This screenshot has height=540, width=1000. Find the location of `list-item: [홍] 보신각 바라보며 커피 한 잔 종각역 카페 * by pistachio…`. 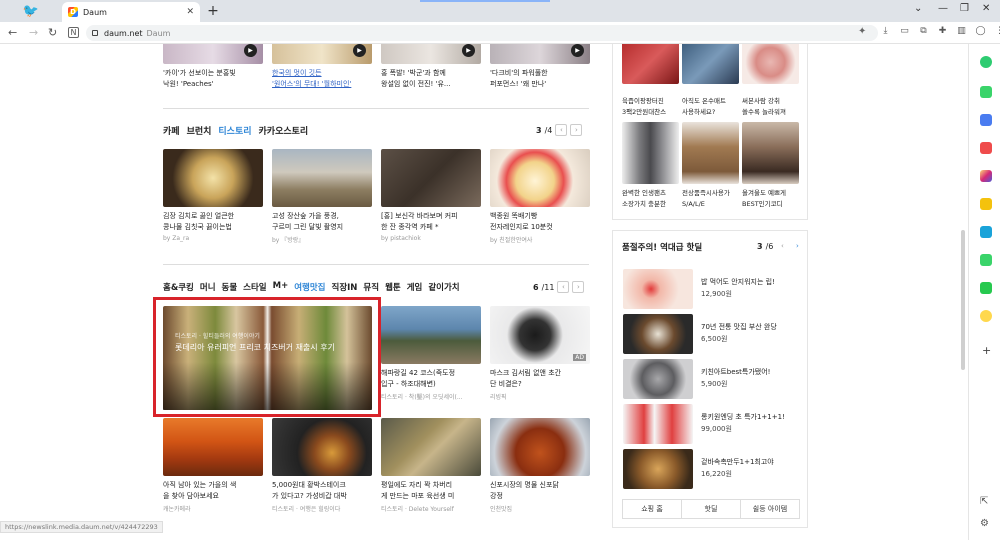

list-item: [홍] 보신각 바라보며 커피 한 잔 종각역 카페 * by pistachio… is located at coordinates (431, 195).